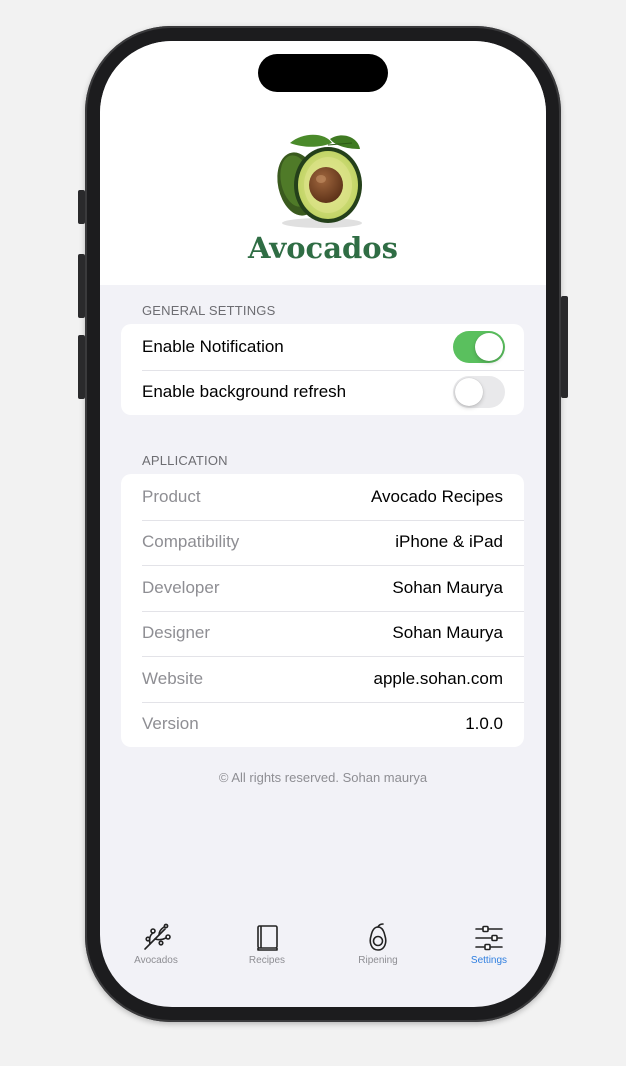 Image resolution: width=626 pixels, height=1066 pixels. I want to click on product-label: Product, so click(171, 496).